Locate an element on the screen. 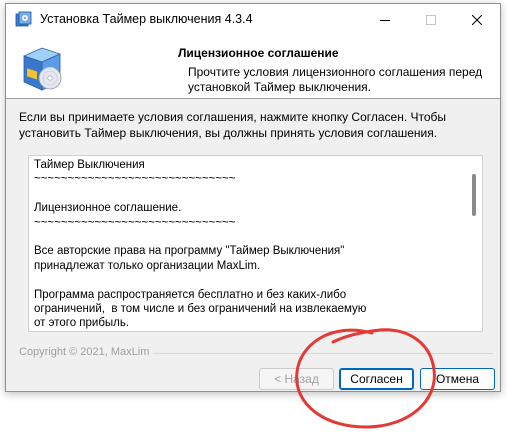 Image resolution: width=507 pixels, height=435 pixels. header-title: Лицензионное соглашение is located at coordinates (258, 53).